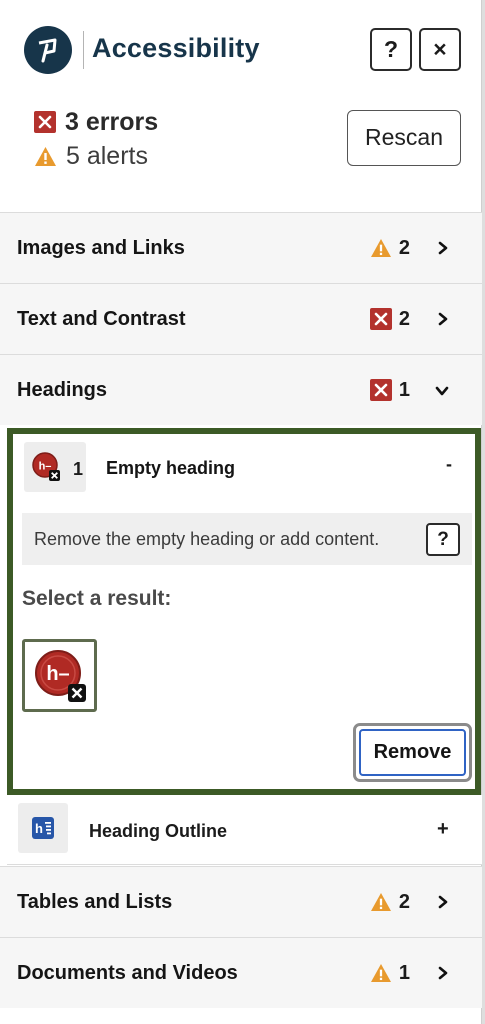 The width and height of the screenshot is (485, 1024). Describe the element at coordinates (449, 464) in the screenshot. I see `issue-collapse-toggle: -` at that location.